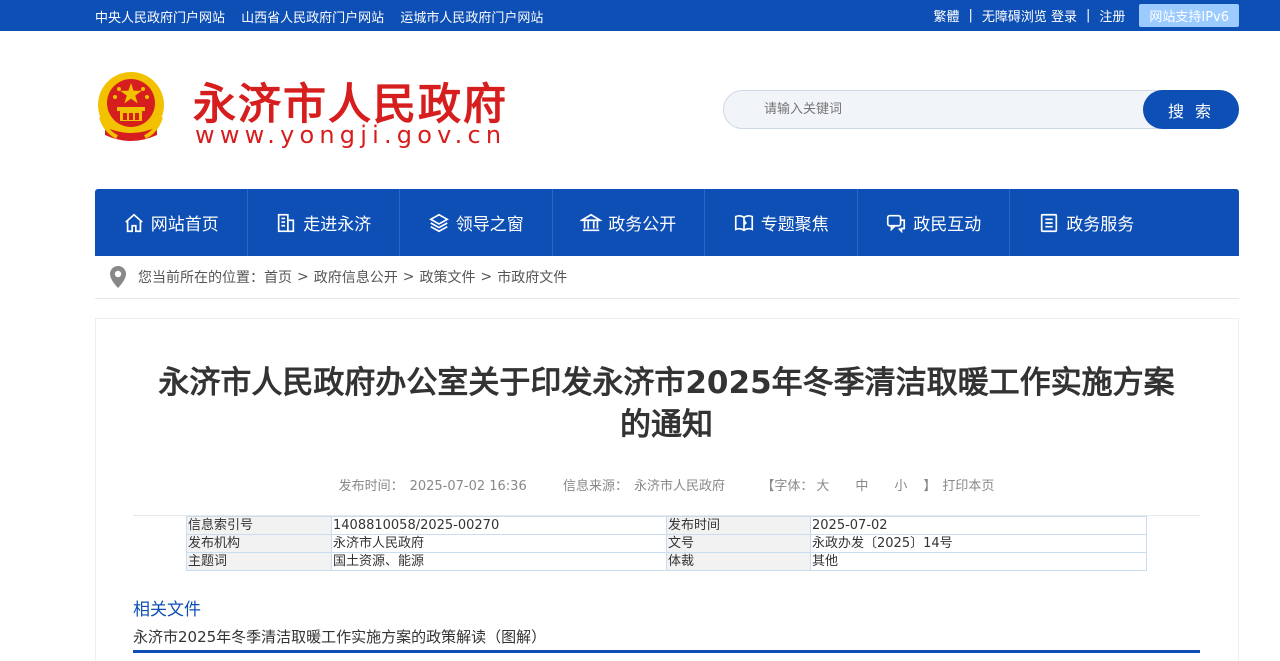 This screenshot has width=1280, height=661. Describe the element at coordinates (1112, 15) in the screenshot. I see `register-link: 注册` at that location.